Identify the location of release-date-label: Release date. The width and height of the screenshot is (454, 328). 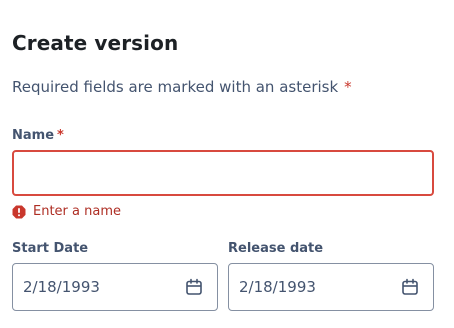
(276, 248).